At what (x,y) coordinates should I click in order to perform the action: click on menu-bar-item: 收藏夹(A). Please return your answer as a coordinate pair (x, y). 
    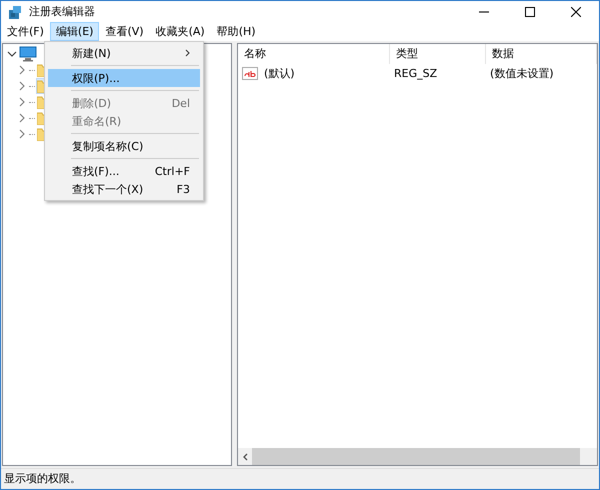
    Looking at the image, I should click on (180, 31).